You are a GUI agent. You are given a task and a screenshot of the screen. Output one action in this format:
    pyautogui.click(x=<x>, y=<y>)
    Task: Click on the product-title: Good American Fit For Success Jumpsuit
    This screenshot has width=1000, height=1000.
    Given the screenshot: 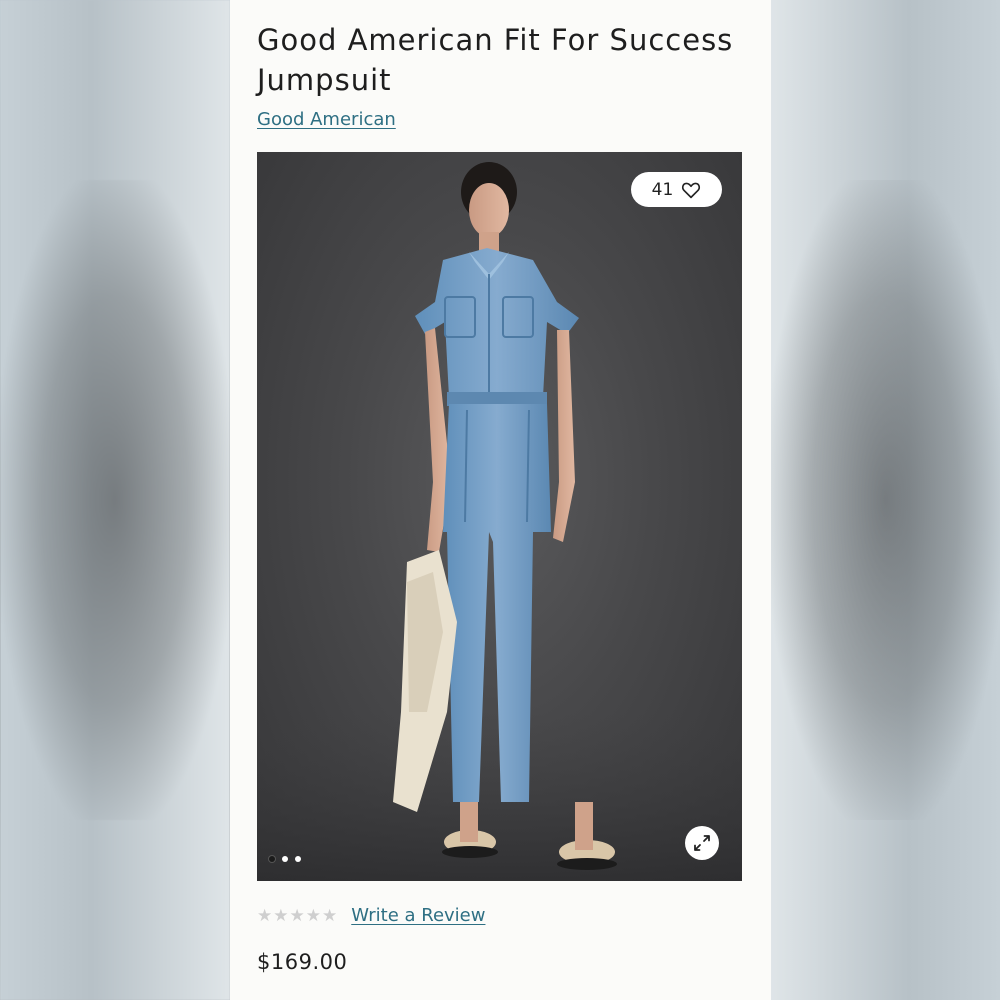 What is the action you would take?
    pyautogui.click(x=495, y=60)
    